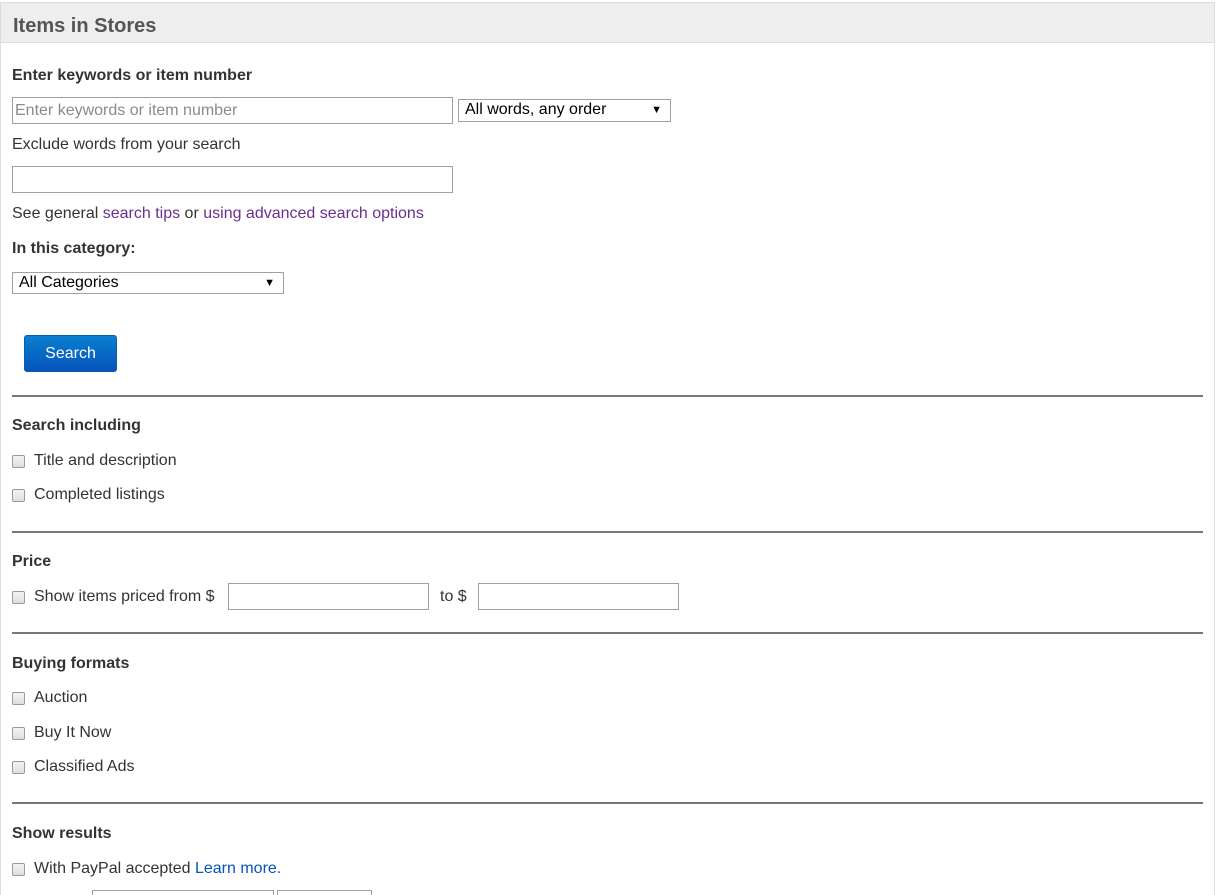 The width and height of the screenshot is (1219, 895). Describe the element at coordinates (71, 663) in the screenshot. I see `buying-formats-heading: Buying formats` at that location.